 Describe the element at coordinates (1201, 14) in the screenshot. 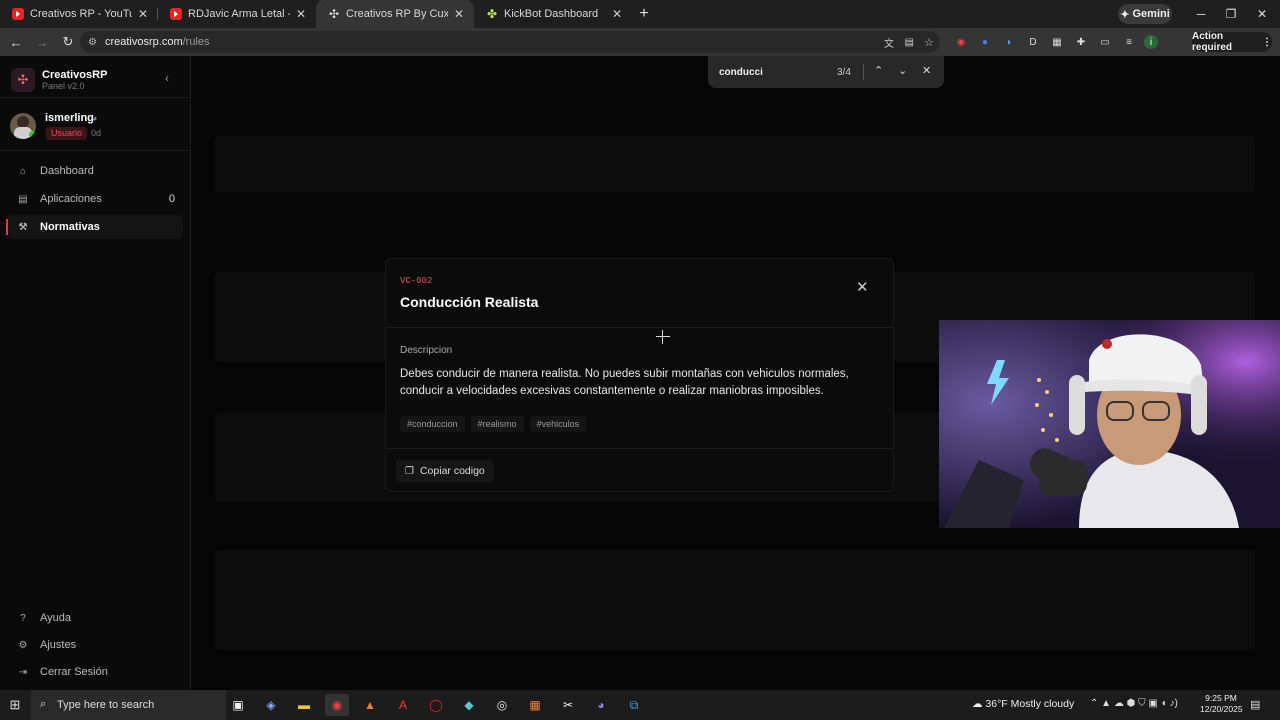

I see `minimize-button: ─` at that location.